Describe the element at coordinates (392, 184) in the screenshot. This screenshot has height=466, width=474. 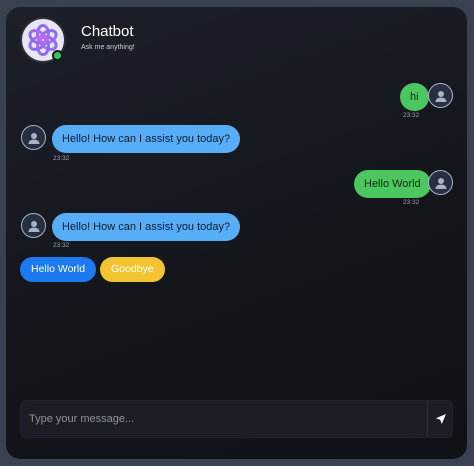
I see `user-message-bubble: Hello World` at that location.